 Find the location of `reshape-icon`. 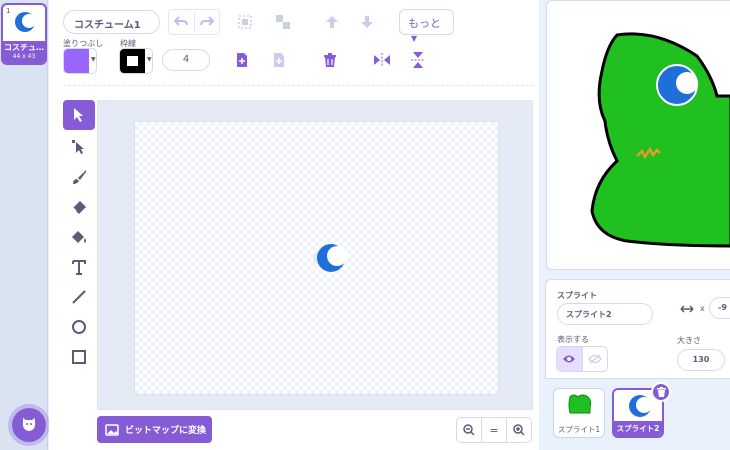

reshape-icon is located at coordinates (78, 147).